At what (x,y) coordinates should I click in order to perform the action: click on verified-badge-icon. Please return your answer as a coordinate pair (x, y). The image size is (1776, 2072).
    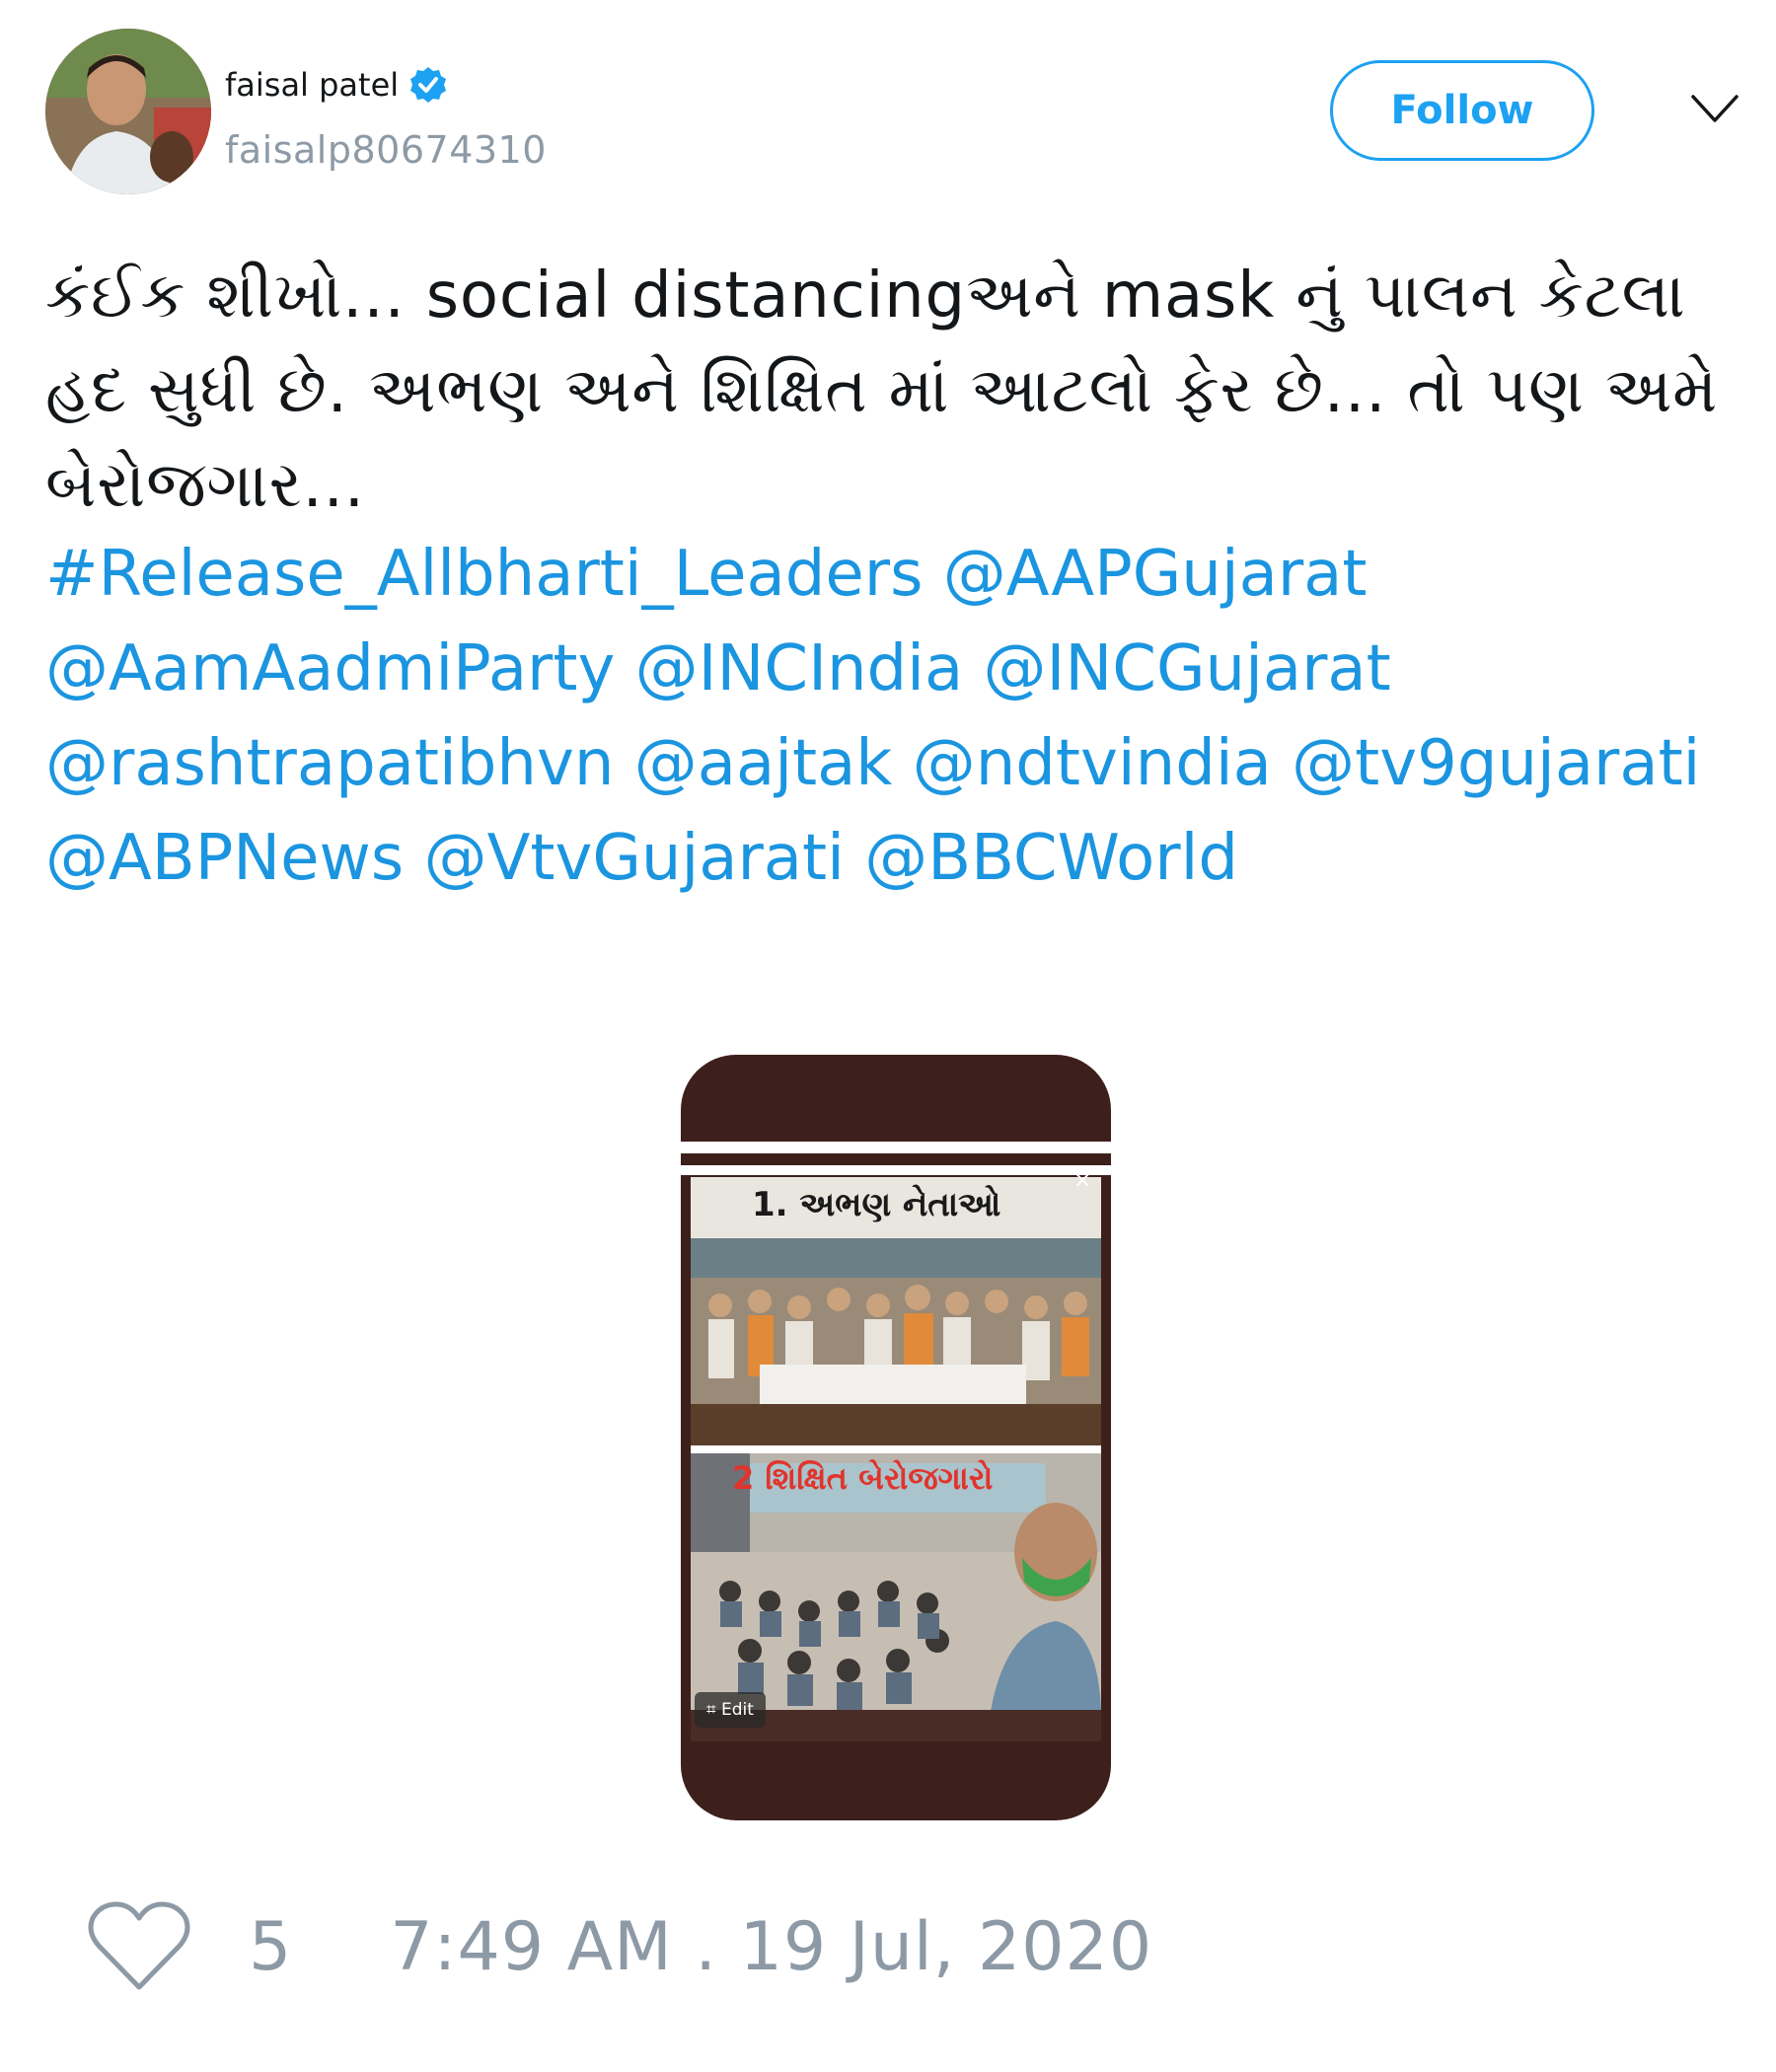
    Looking at the image, I should click on (428, 85).